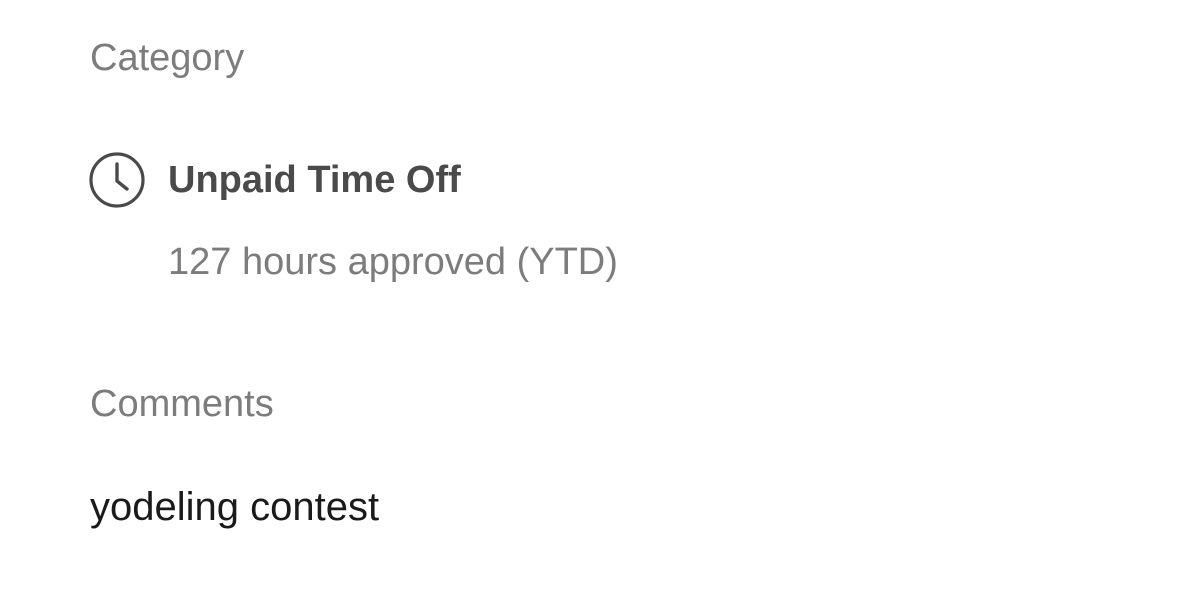  I want to click on category-approved-hours: 127 hours approved (YTD), so click(393, 262).